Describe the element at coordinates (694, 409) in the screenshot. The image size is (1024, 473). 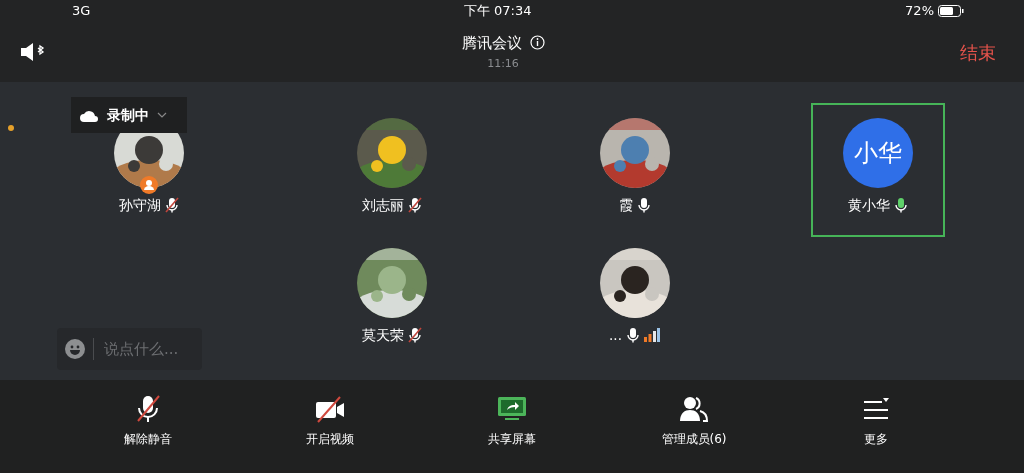
I see `members-icon` at that location.